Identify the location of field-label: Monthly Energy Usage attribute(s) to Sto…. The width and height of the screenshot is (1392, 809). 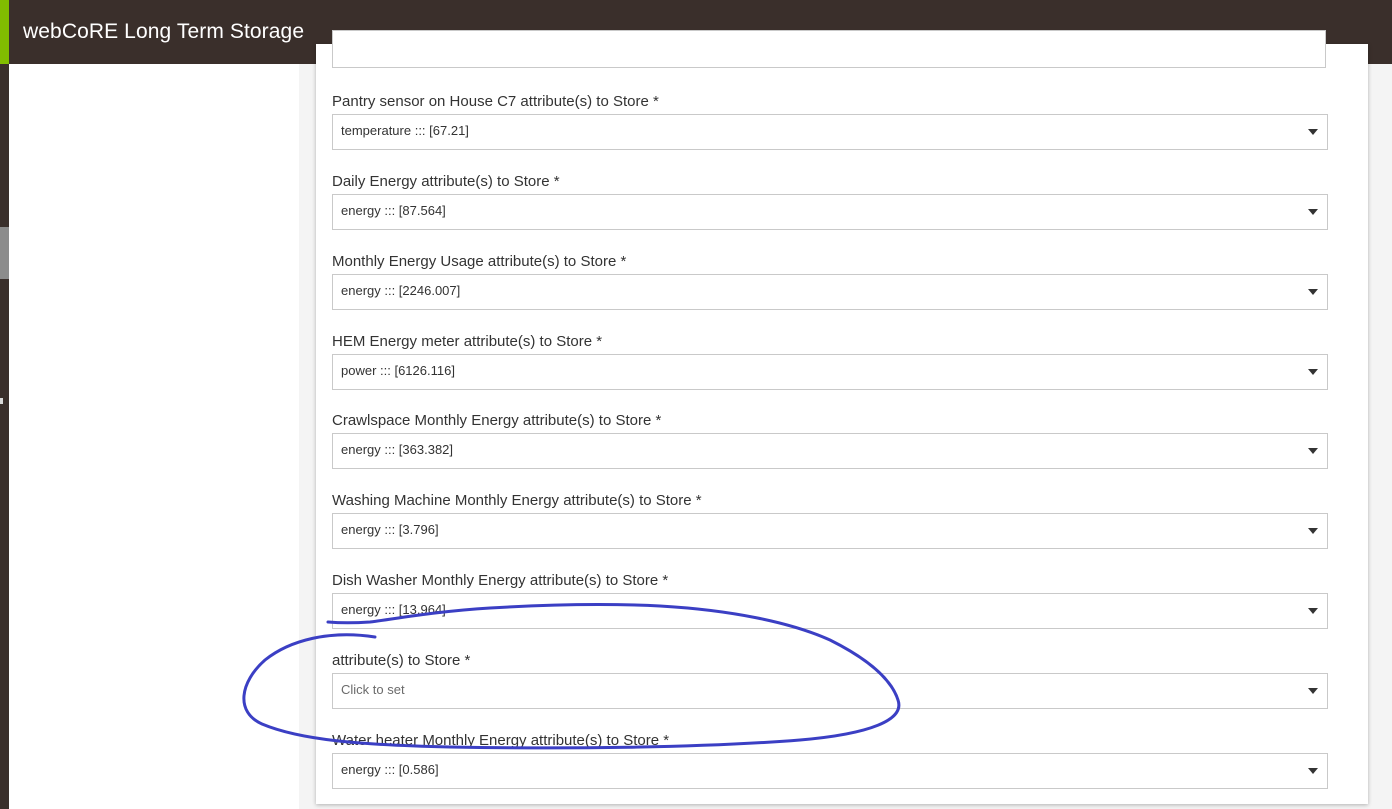
(479, 261).